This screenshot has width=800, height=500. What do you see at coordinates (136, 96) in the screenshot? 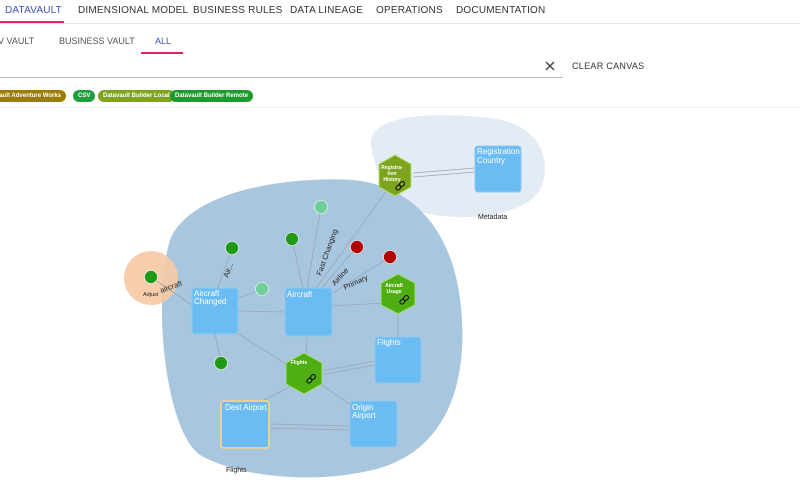
I see `chip-datavault-builder-local: Datavault Builder Local` at bounding box center [136, 96].